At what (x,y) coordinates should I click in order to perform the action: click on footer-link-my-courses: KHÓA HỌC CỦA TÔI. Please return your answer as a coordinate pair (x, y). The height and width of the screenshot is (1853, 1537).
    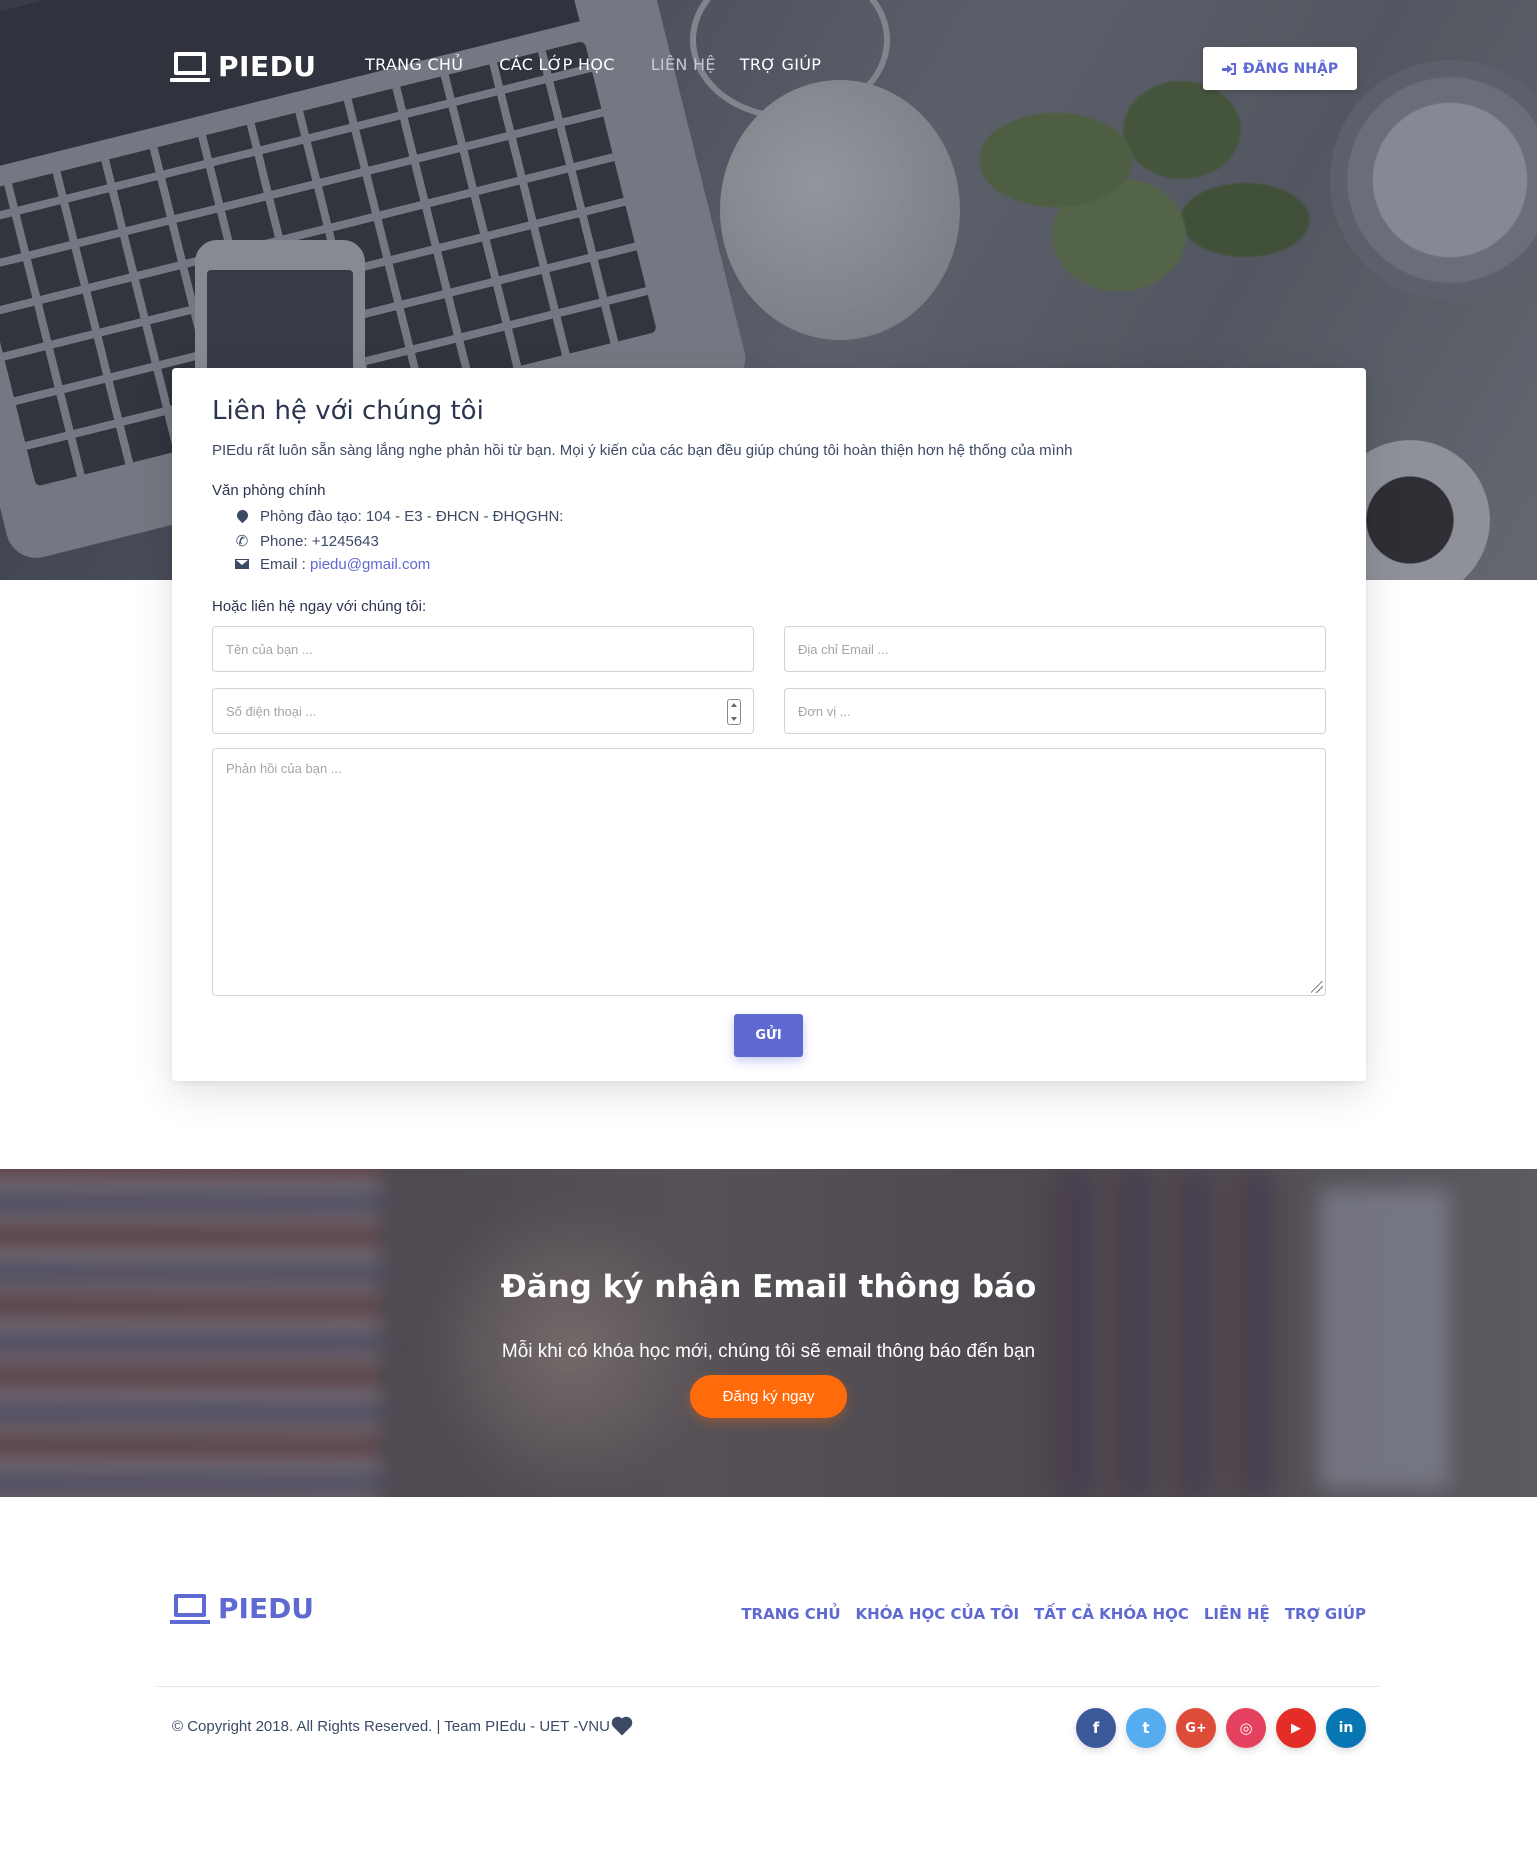
    Looking at the image, I should click on (937, 1614).